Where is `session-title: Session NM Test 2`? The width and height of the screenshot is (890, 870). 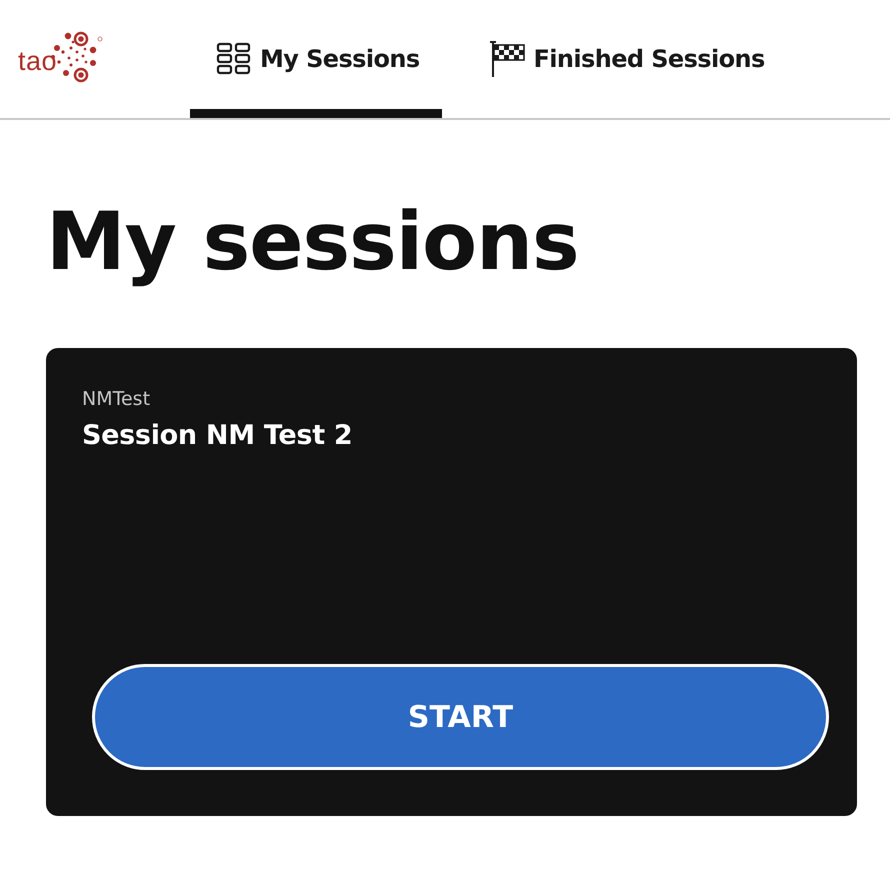
session-title: Session NM Test 2 is located at coordinates (218, 435).